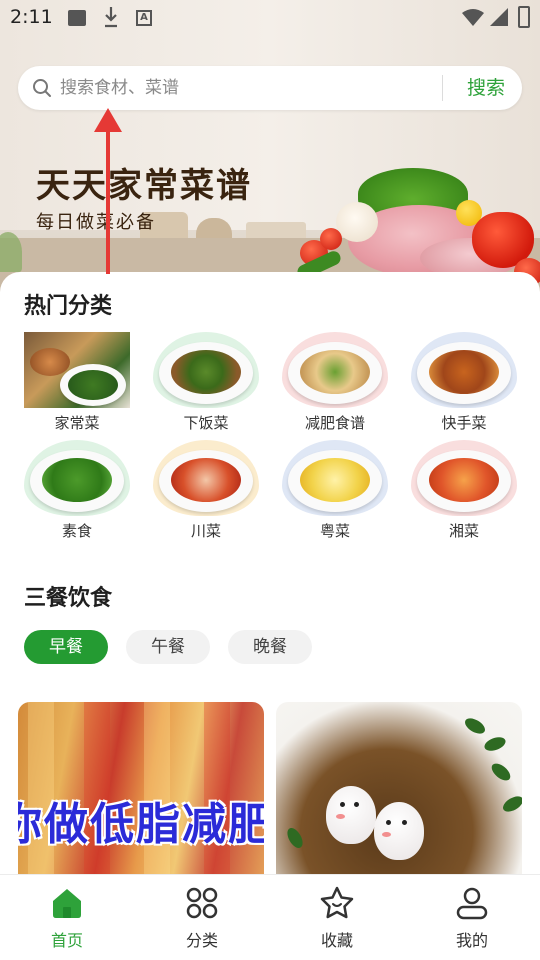  I want to click on recipe-card: 你做低脂减肥, so click(141, 788).